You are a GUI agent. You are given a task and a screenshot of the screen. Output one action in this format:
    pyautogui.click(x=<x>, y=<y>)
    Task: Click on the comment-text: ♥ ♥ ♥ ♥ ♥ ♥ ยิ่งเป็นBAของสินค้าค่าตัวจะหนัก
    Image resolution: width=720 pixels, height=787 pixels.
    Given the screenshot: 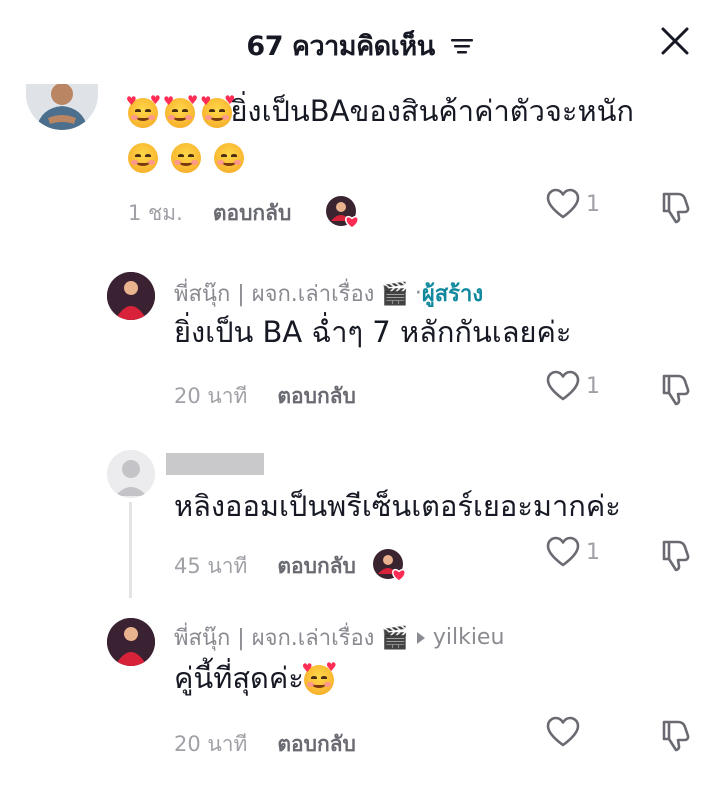 What is the action you would take?
    pyautogui.click(x=380, y=111)
    